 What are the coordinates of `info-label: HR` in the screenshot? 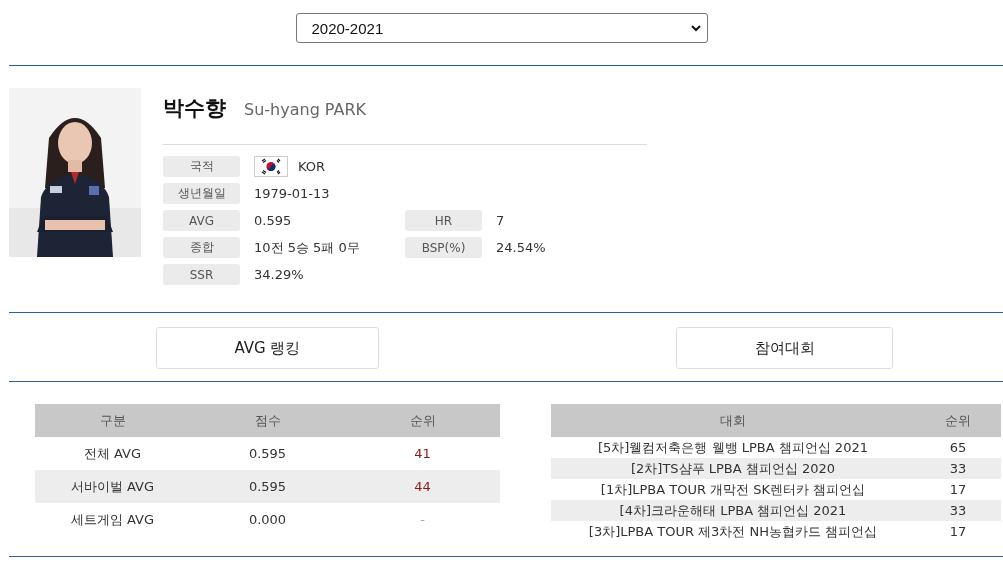 It's located at (443, 220).